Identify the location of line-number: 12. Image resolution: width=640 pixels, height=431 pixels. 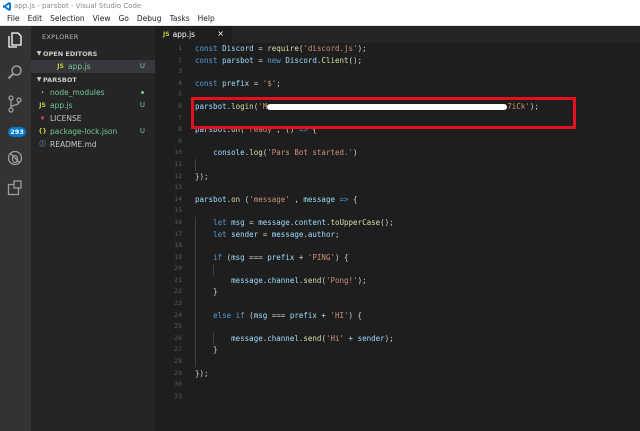
(178, 175).